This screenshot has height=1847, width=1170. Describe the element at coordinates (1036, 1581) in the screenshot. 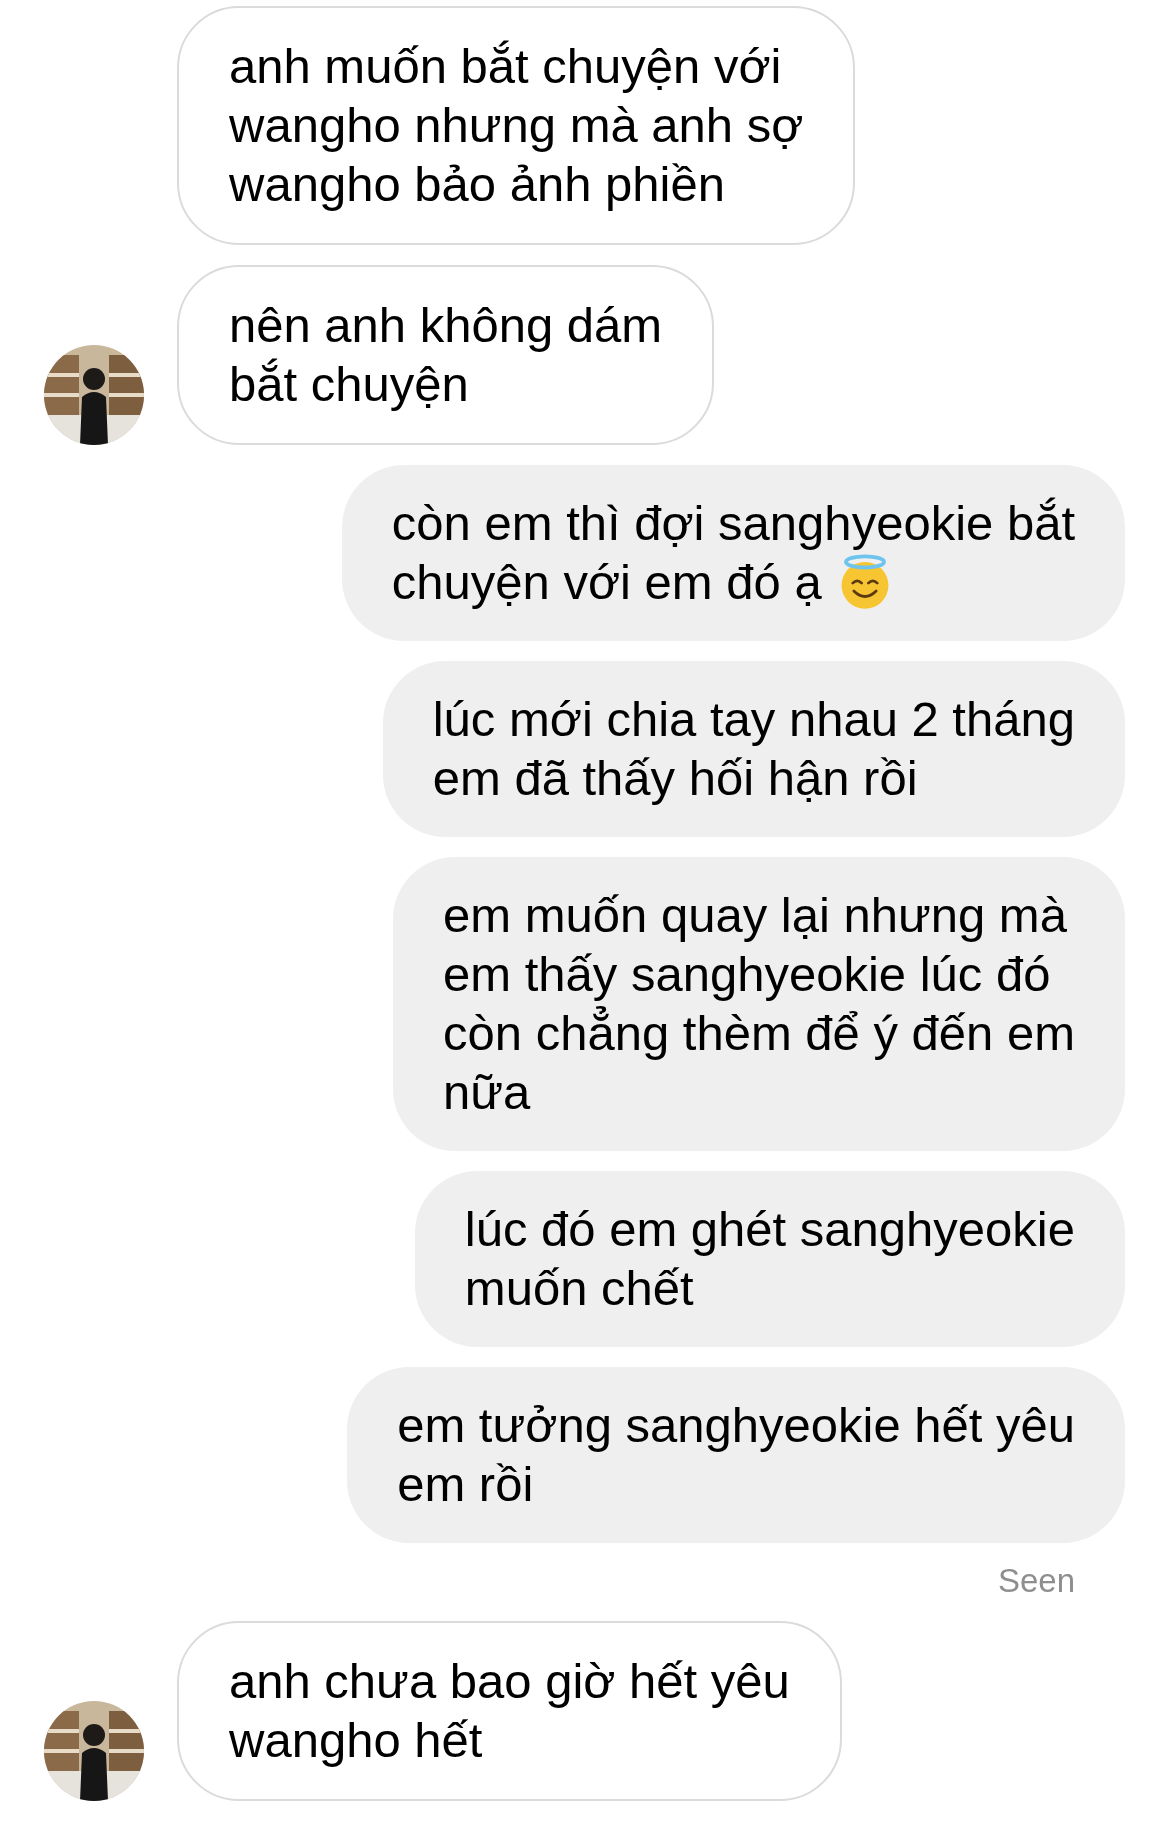

I see `seen-status: Seen` at that location.